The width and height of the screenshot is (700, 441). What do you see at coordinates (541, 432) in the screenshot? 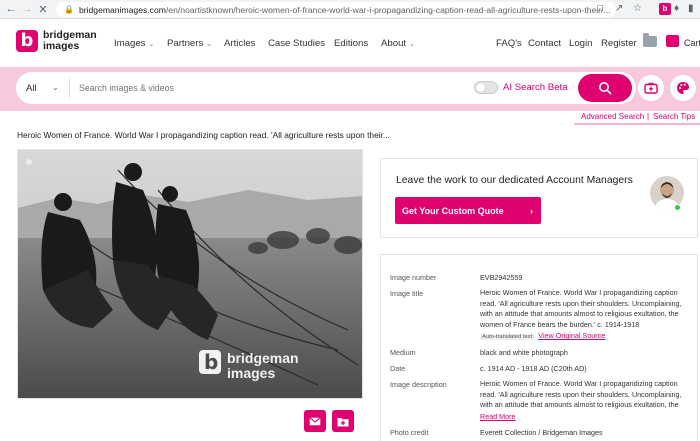
I see `photo-credit-value: Everett Collection / Bridgeman Images` at bounding box center [541, 432].